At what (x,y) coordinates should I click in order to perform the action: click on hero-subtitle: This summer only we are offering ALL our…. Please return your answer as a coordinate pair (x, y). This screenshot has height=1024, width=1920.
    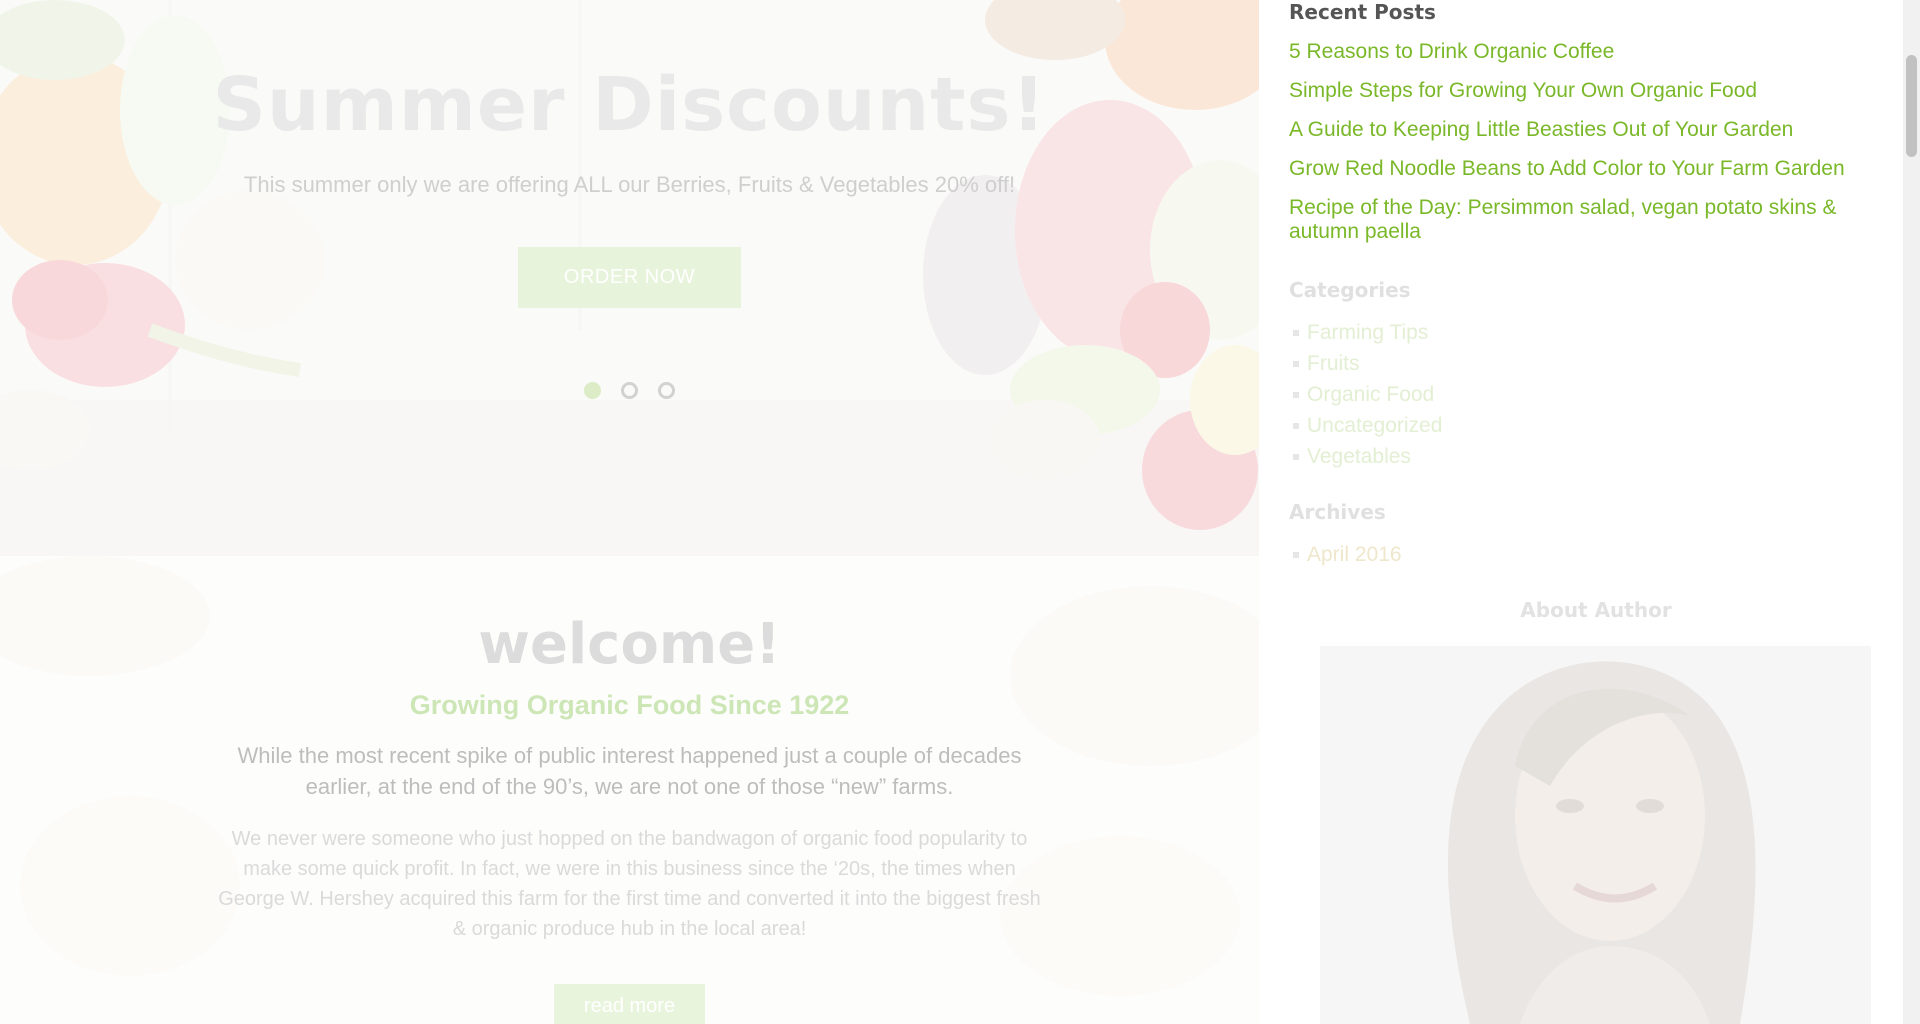
    Looking at the image, I should click on (629, 184).